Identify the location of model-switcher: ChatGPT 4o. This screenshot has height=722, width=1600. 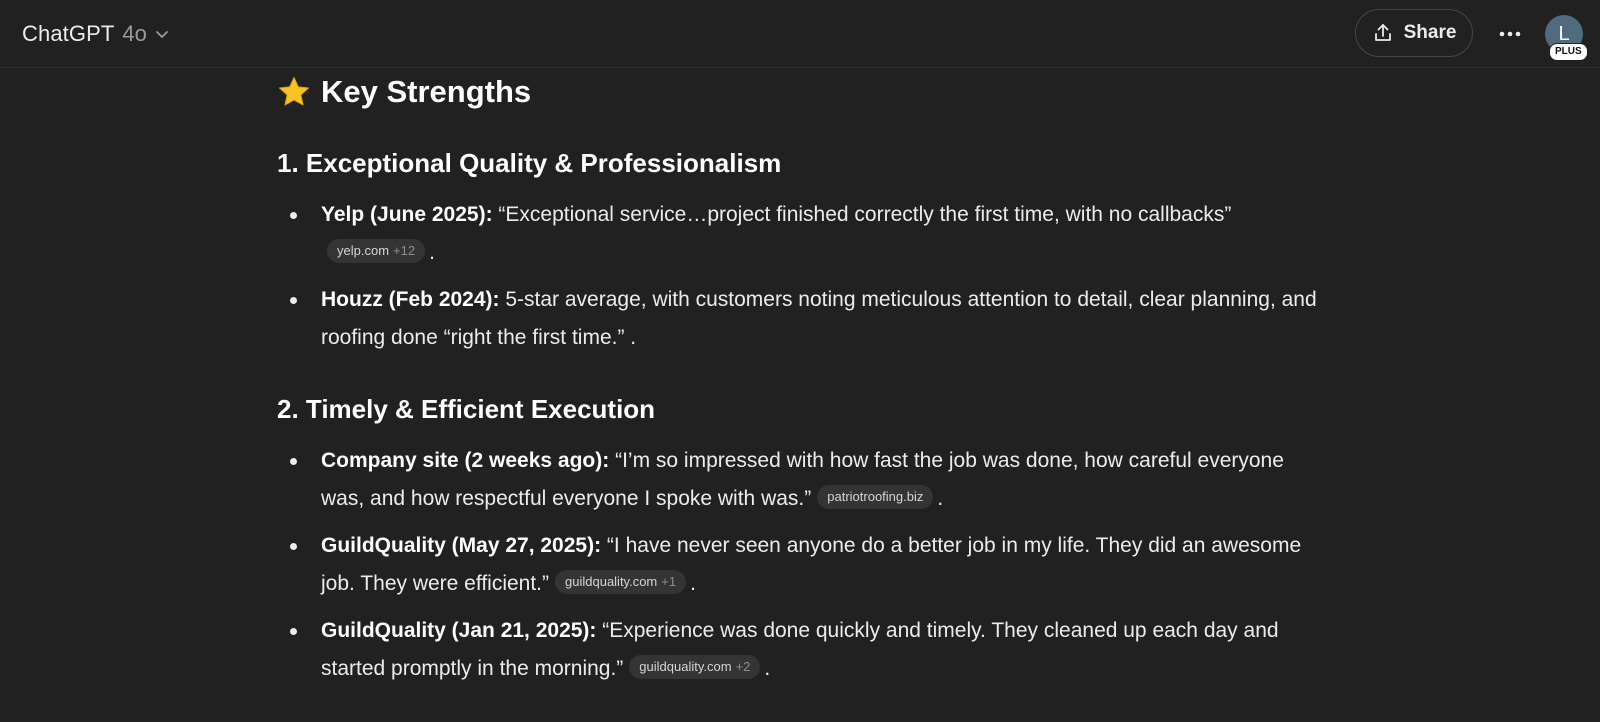
(96, 34).